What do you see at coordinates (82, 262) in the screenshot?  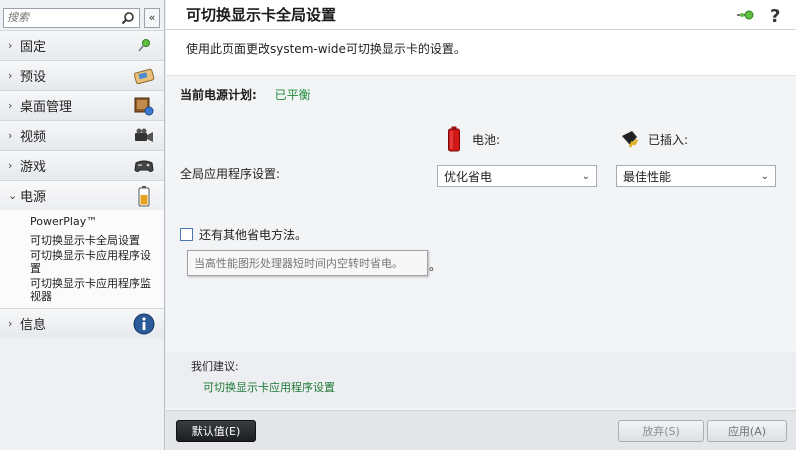 I see `submenu-item-switchable-app-settings: 可切换显示卡应用程序设置` at bounding box center [82, 262].